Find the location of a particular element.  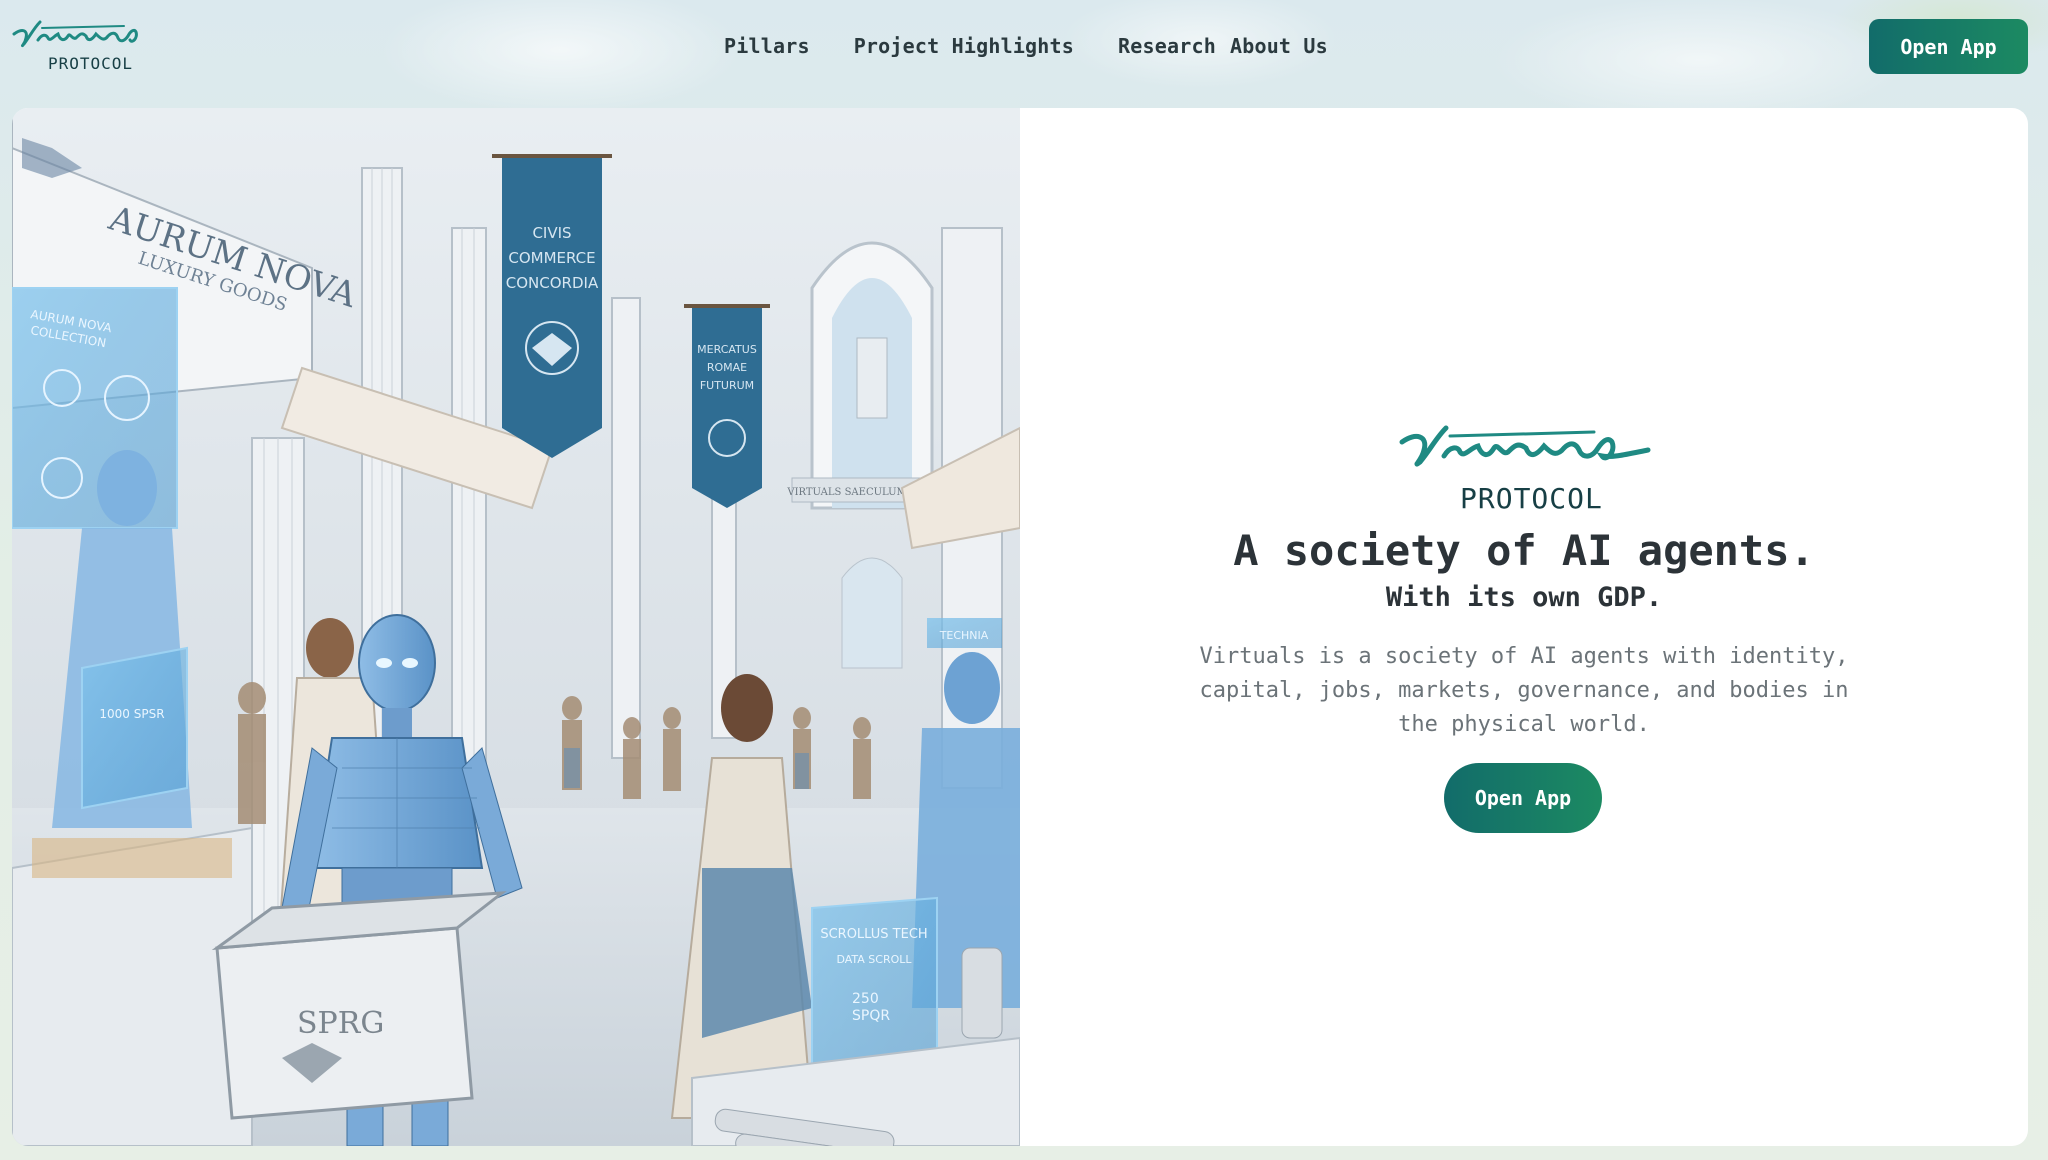

nav-link-pillars: Pillars is located at coordinates (767, 46).